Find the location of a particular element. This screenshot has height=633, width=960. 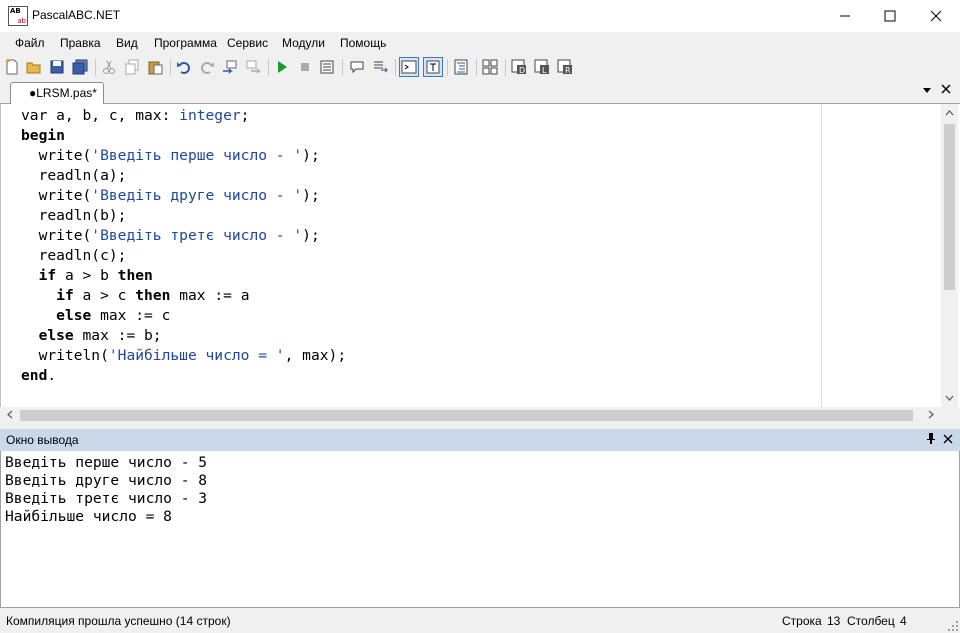

output-close-button is located at coordinates (948, 440).